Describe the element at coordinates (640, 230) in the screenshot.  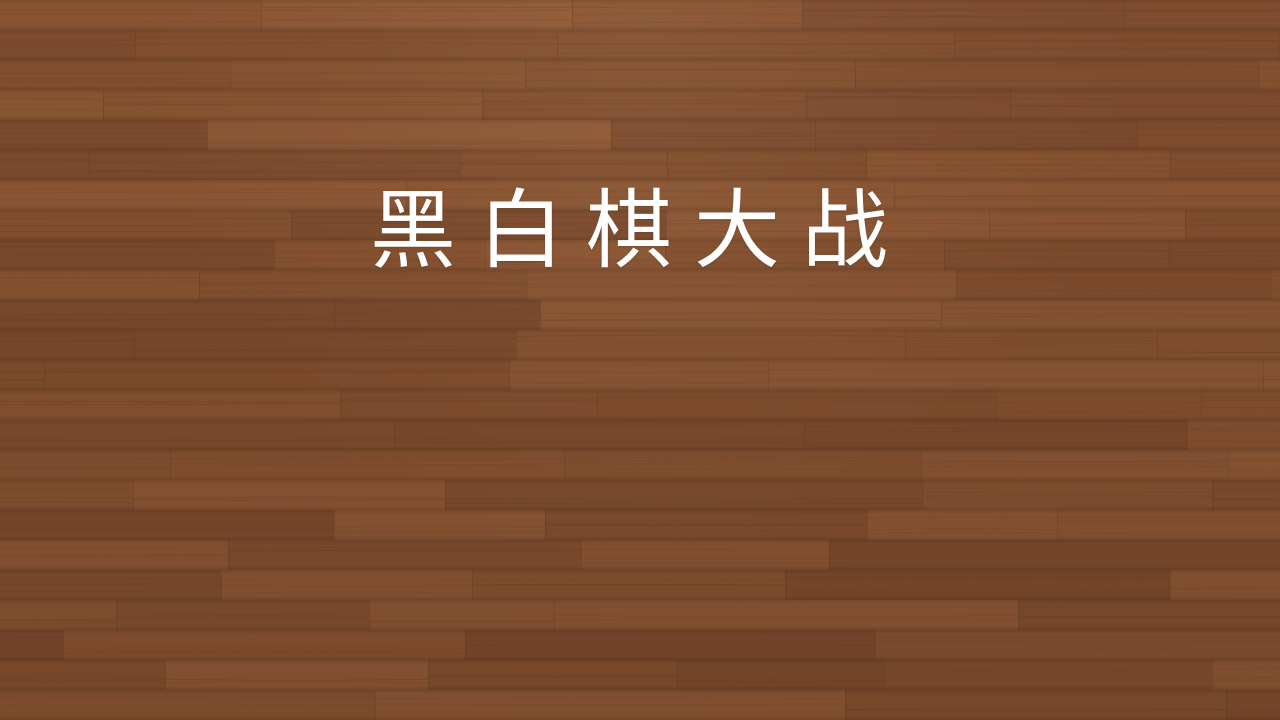
I see `game-title: 黑白棋大战` at that location.